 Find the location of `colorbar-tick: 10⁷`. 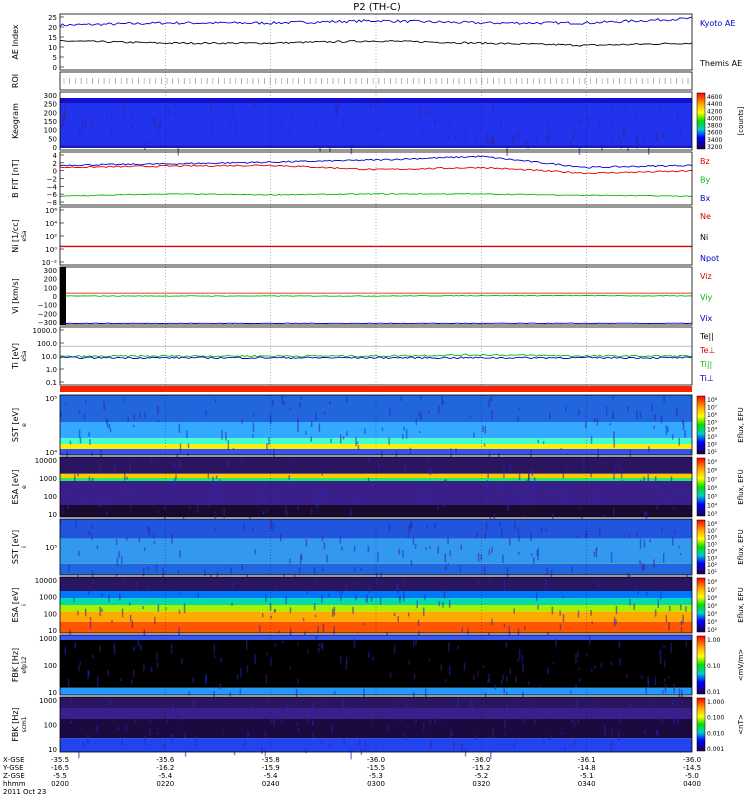

colorbar-tick: 10⁷ is located at coordinates (712, 479).